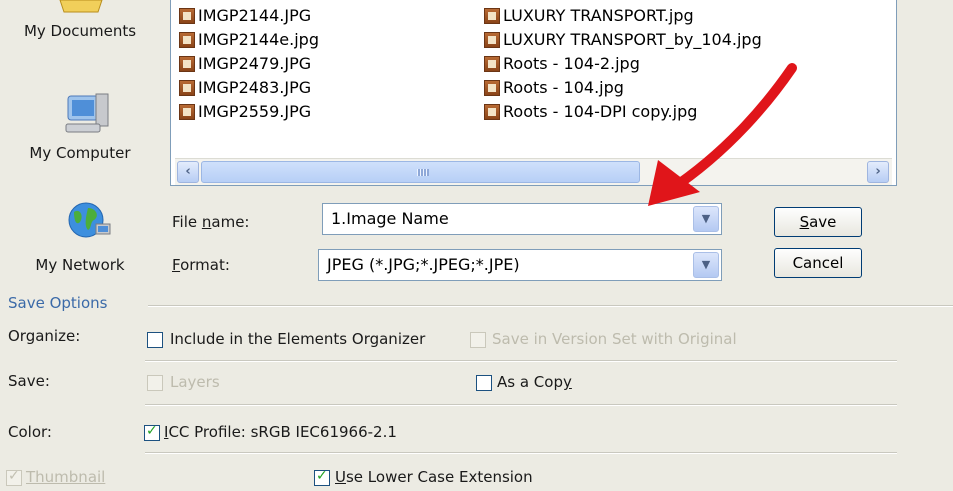 This screenshot has height=491, width=953. What do you see at coordinates (155, 383) in the screenshot?
I see `layers-checkbox` at bounding box center [155, 383].